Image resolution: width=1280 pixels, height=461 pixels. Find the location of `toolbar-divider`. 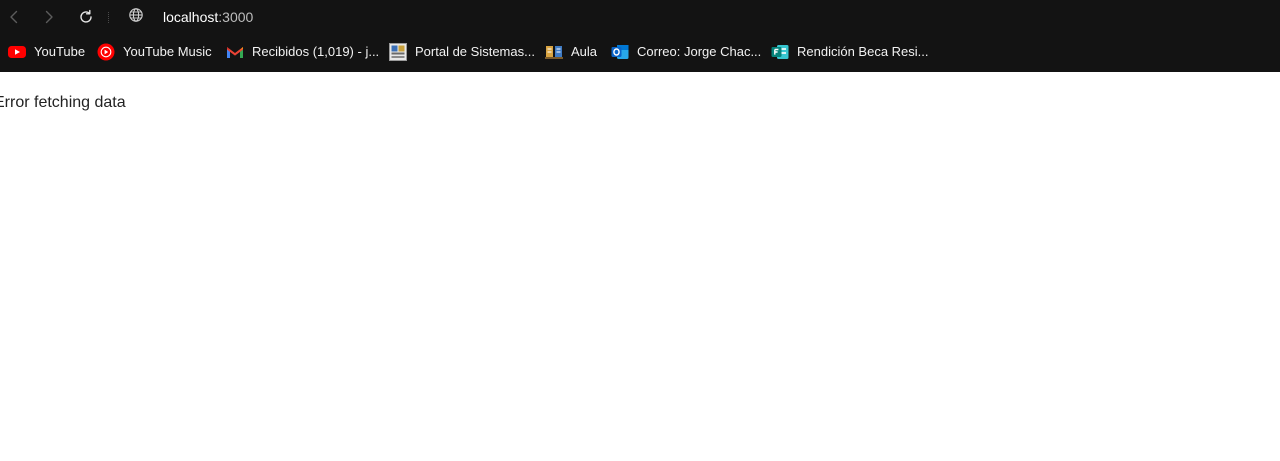

toolbar-divider is located at coordinates (109, 17).